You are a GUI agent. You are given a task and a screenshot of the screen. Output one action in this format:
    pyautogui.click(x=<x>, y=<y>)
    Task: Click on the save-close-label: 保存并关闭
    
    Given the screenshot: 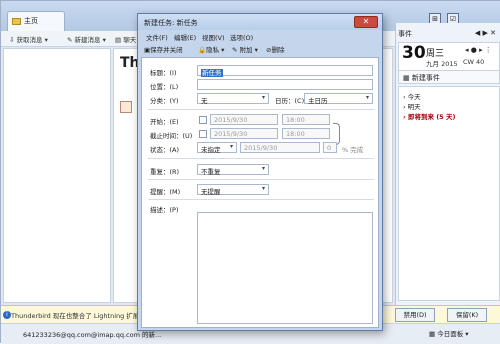 What is the action you would take?
    pyautogui.click(x=166, y=50)
    